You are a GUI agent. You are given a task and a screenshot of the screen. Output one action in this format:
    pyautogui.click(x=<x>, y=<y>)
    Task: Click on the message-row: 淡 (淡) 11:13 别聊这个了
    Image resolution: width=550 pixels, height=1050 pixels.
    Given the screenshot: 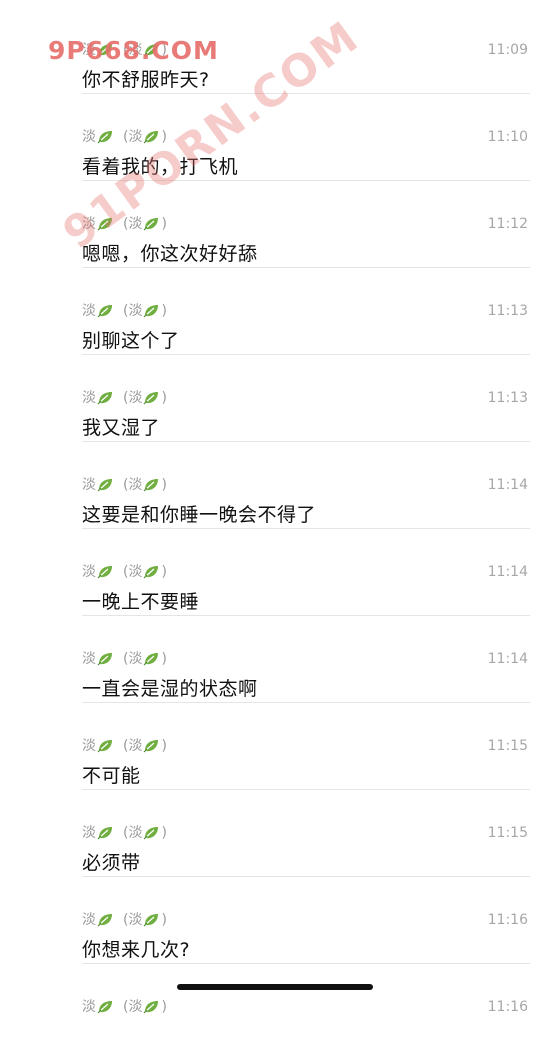 What is the action you would take?
    pyautogui.click(x=306, y=310)
    